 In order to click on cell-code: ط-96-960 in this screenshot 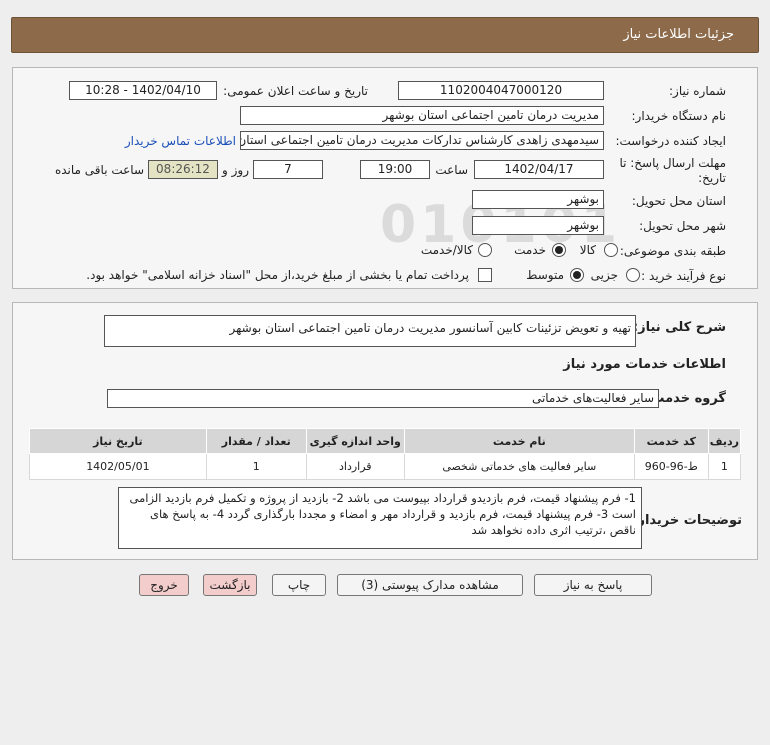, I will do `click(671, 466)`.